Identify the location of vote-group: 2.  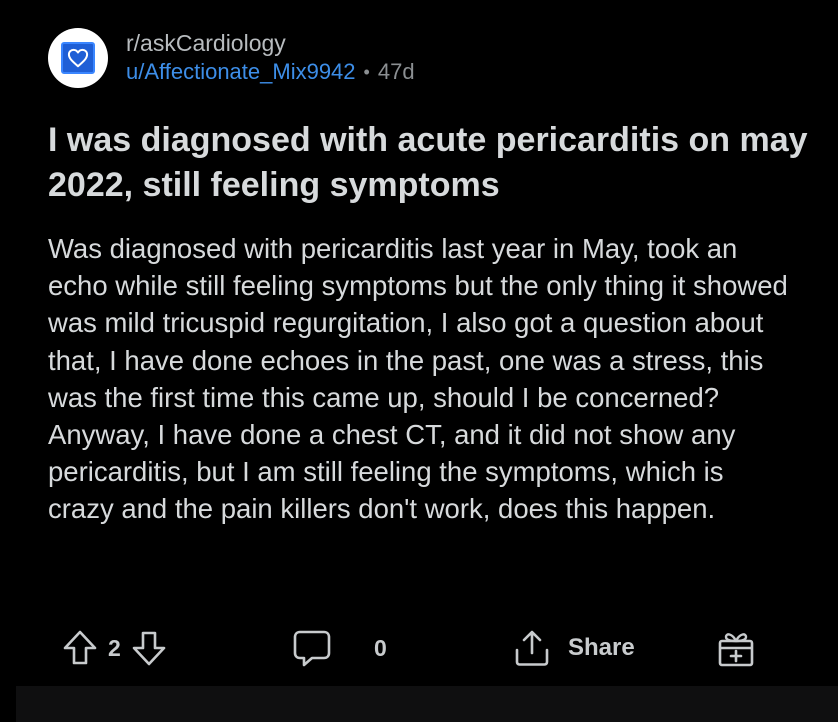
(114, 648).